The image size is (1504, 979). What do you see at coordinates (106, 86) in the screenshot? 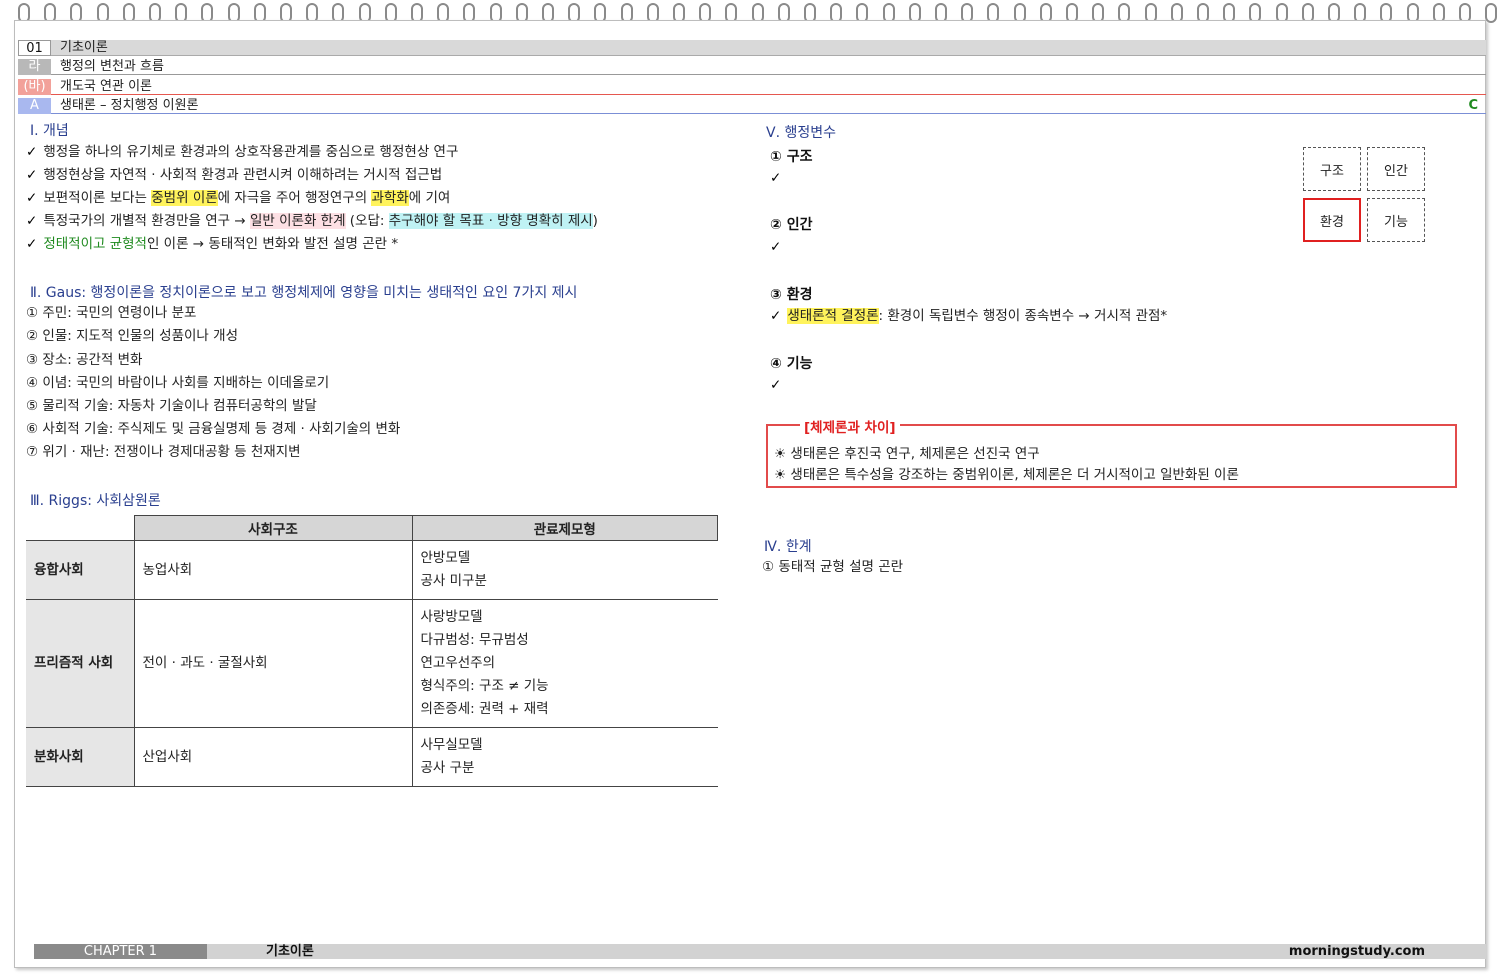
I see `section-title: 개도국 연관 이론` at bounding box center [106, 86].